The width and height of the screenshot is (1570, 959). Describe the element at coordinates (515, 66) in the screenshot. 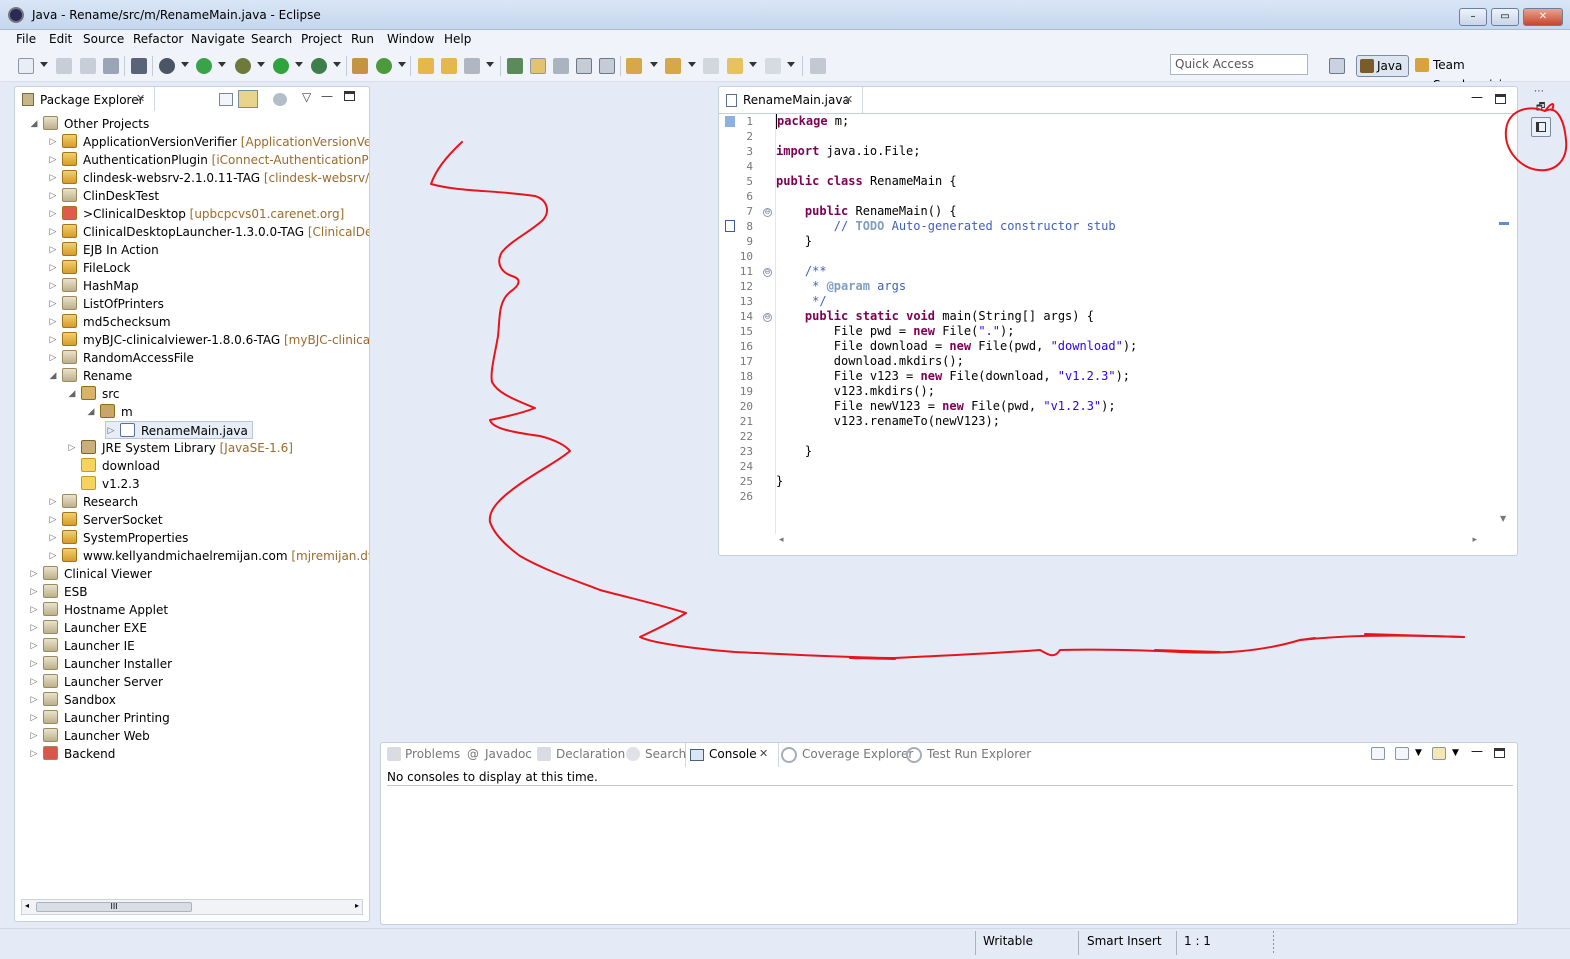

I see `next-annotation-icon` at that location.